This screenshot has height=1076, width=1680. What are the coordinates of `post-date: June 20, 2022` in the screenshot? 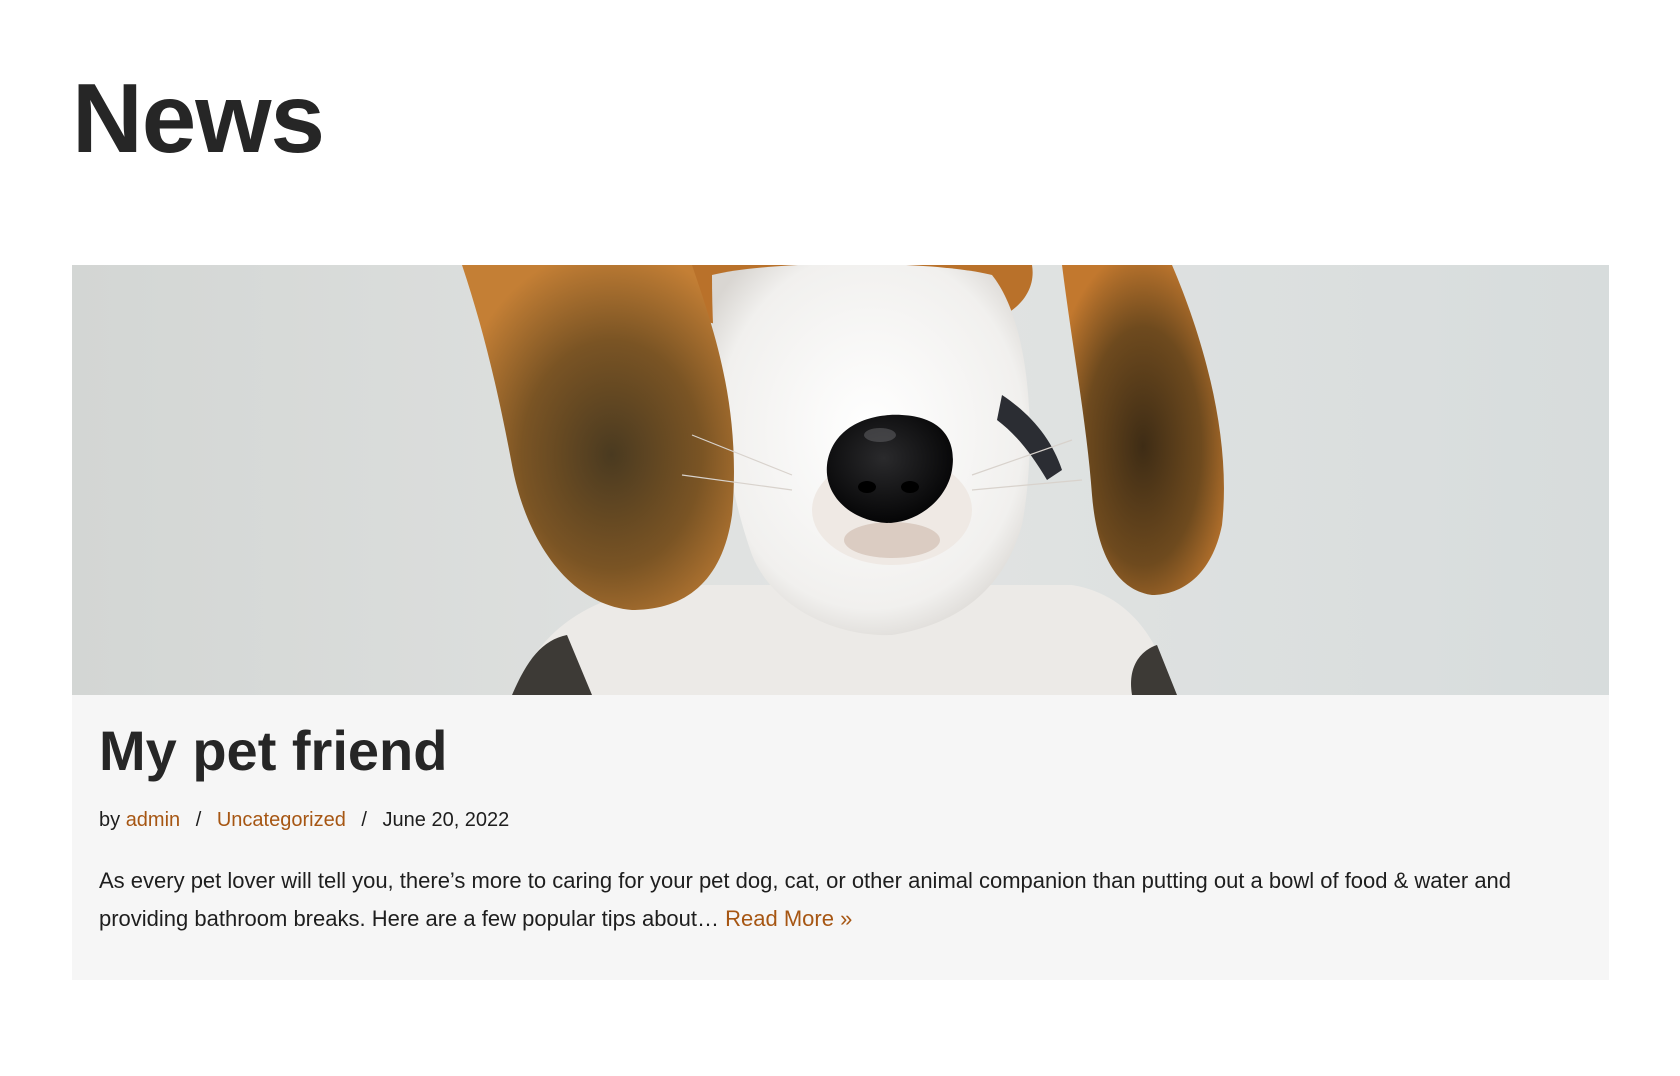 It's located at (446, 820).